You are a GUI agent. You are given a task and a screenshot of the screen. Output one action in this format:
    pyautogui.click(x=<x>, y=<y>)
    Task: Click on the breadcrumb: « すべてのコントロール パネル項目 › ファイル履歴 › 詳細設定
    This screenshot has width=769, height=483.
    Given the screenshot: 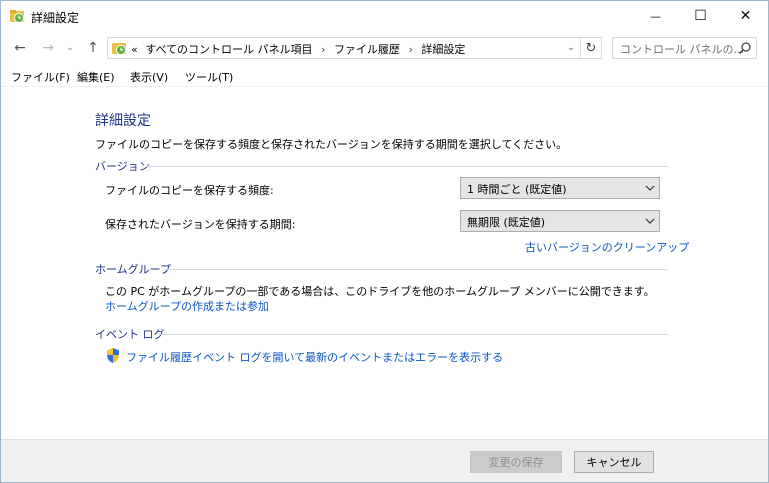 What is the action you would take?
    pyautogui.click(x=298, y=49)
    